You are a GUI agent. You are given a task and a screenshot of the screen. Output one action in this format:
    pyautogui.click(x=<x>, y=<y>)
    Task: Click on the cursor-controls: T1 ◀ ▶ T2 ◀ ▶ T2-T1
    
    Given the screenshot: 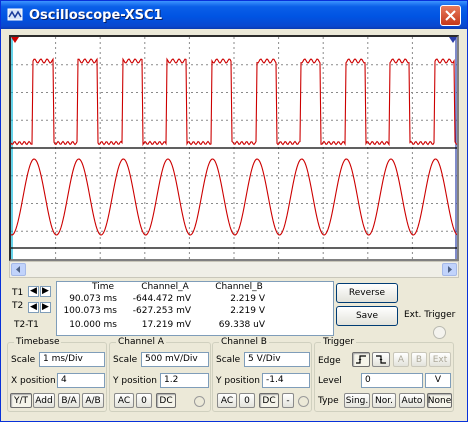 What is the action you would take?
    pyautogui.click(x=31, y=308)
    